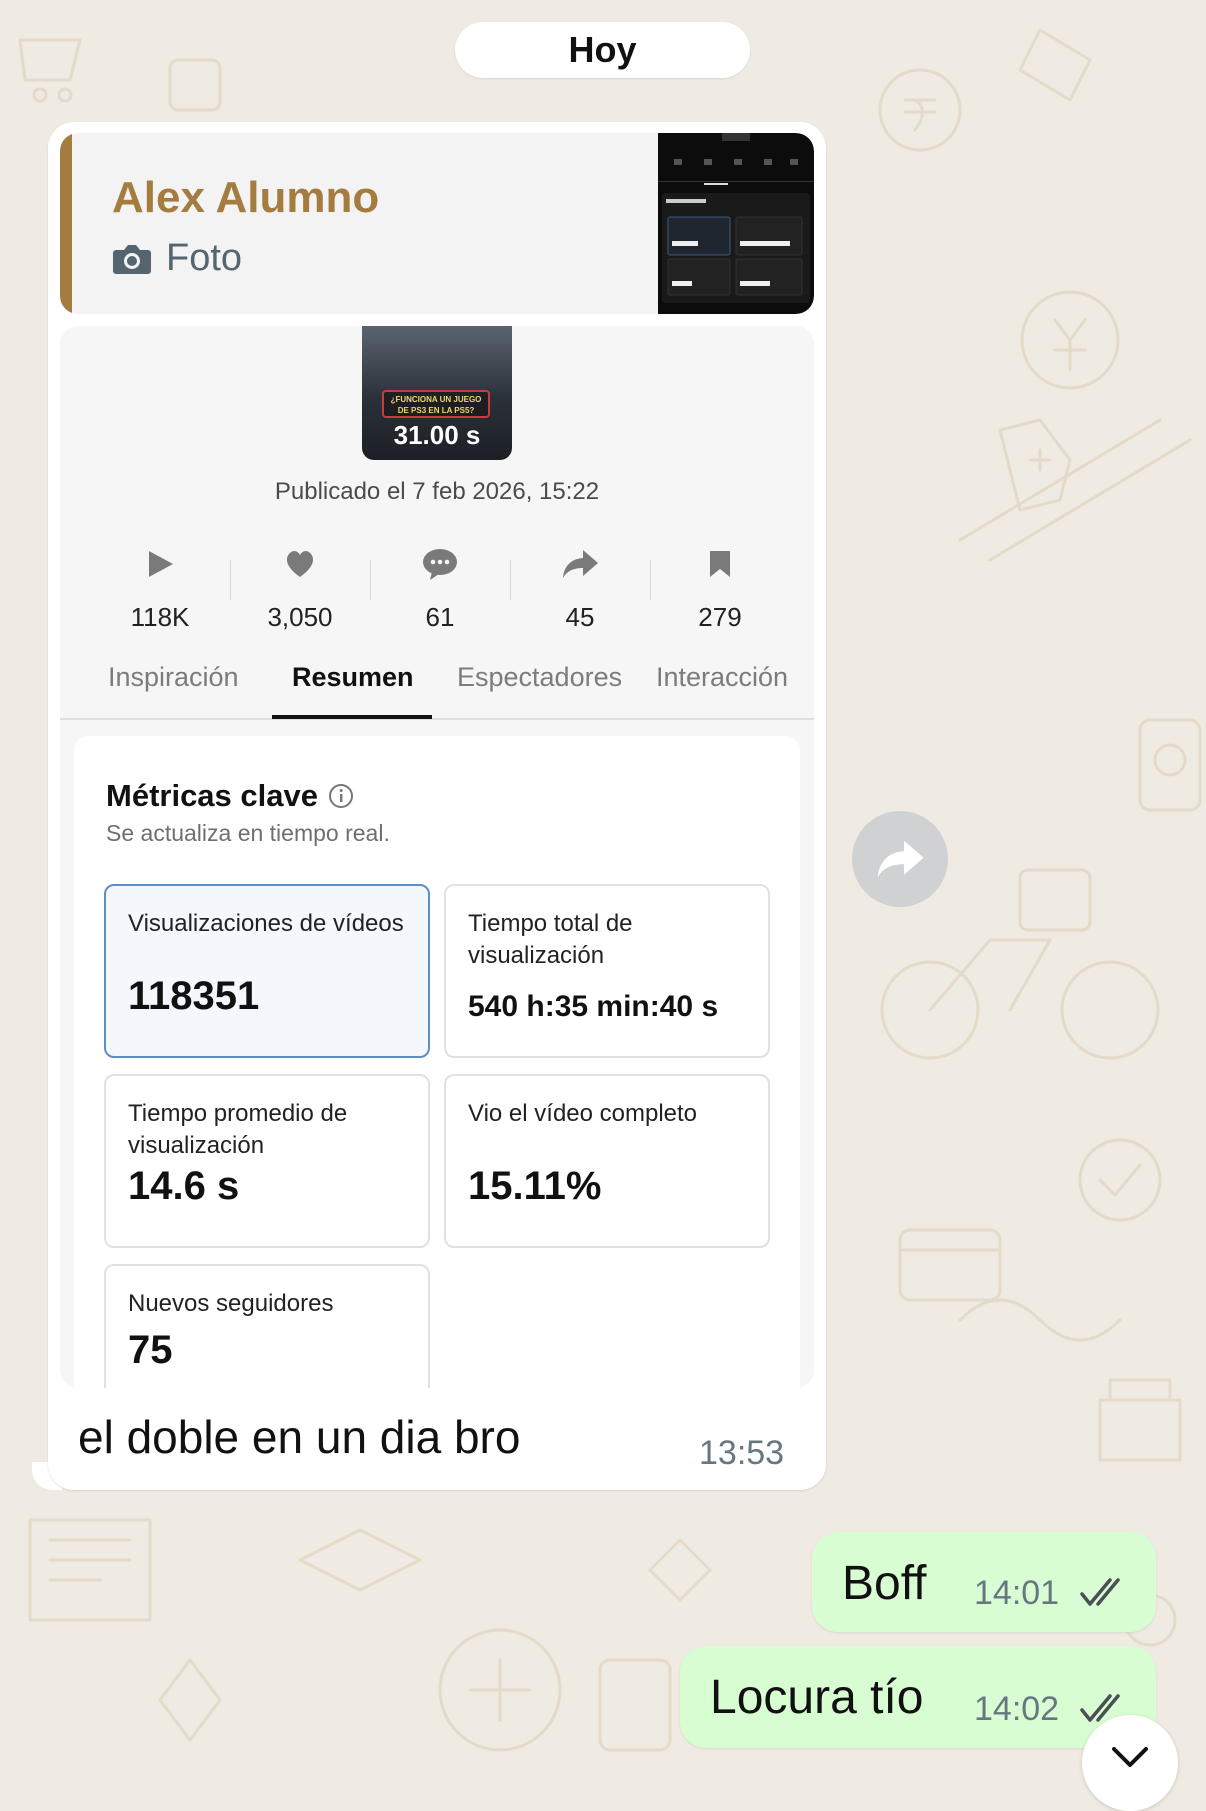 This screenshot has width=1206, height=1811. Describe the element at coordinates (742, 1453) in the screenshot. I see `incoming-message-time: 13:53` at that location.